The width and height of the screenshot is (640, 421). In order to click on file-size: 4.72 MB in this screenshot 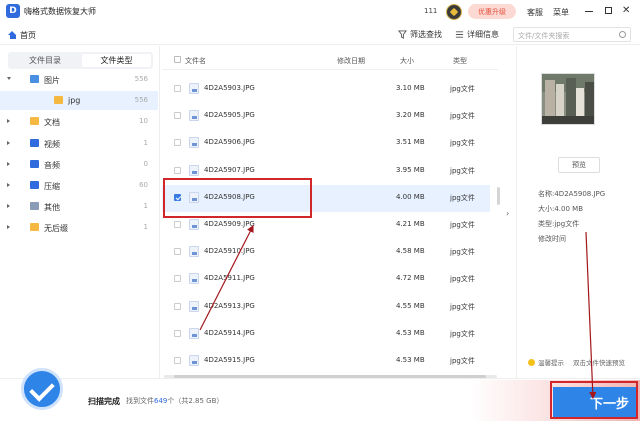, I will do `click(410, 278)`.